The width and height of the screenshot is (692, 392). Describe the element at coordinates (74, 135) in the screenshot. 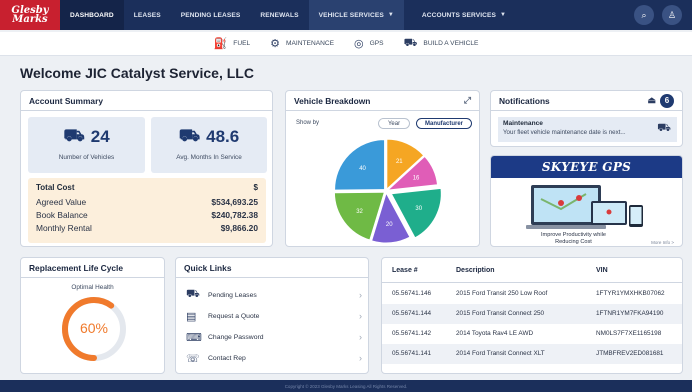

I see `vehicle-icon: ⛟` at that location.